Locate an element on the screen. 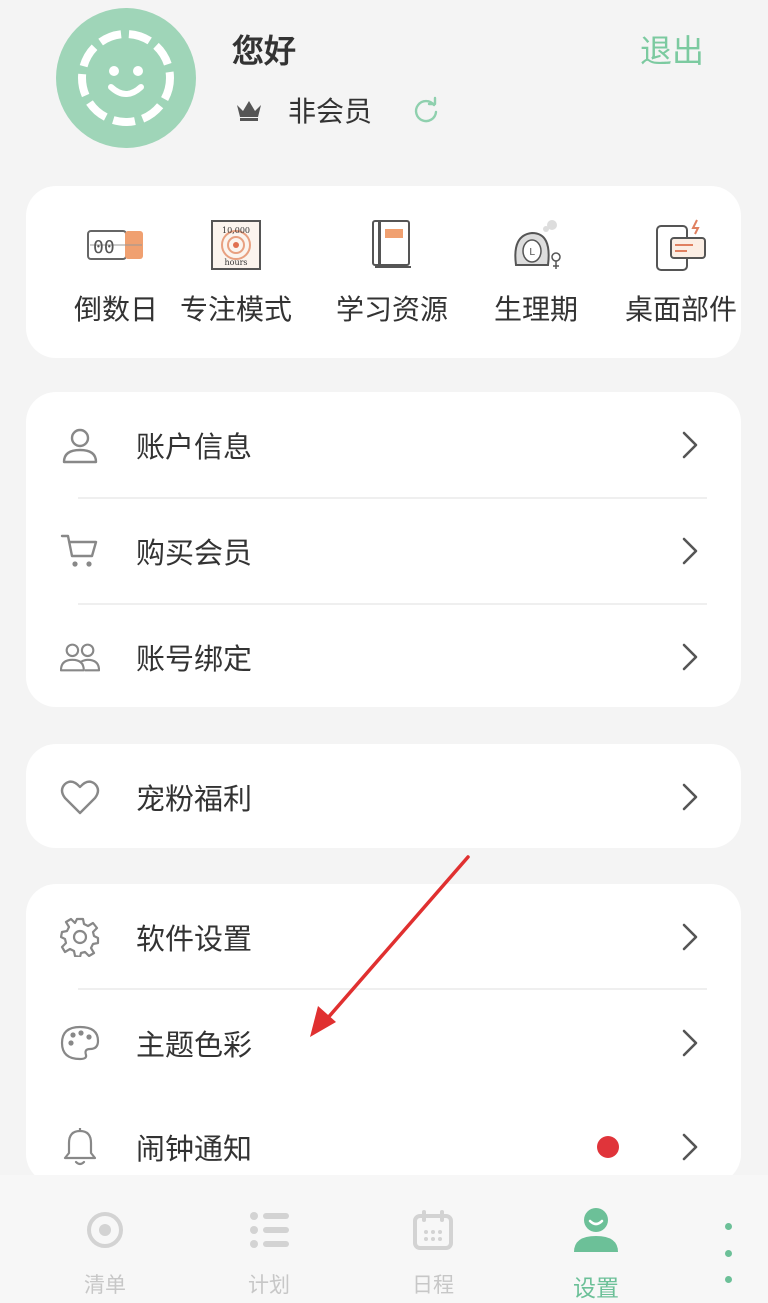 Image resolution: width=768 pixels, height=1303 pixels. tab-plan: 计划 is located at coordinates (269, 1252).